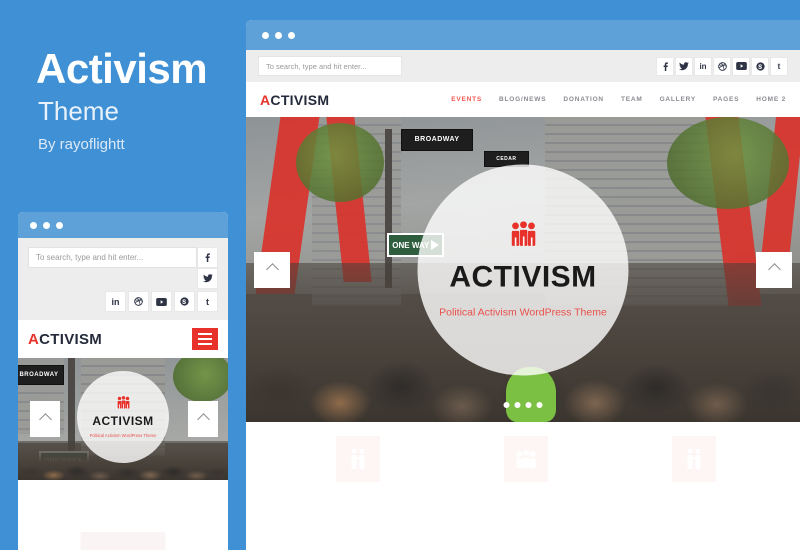  I want to click on nav-item-gallery: GALLERY, so click(678, 99).